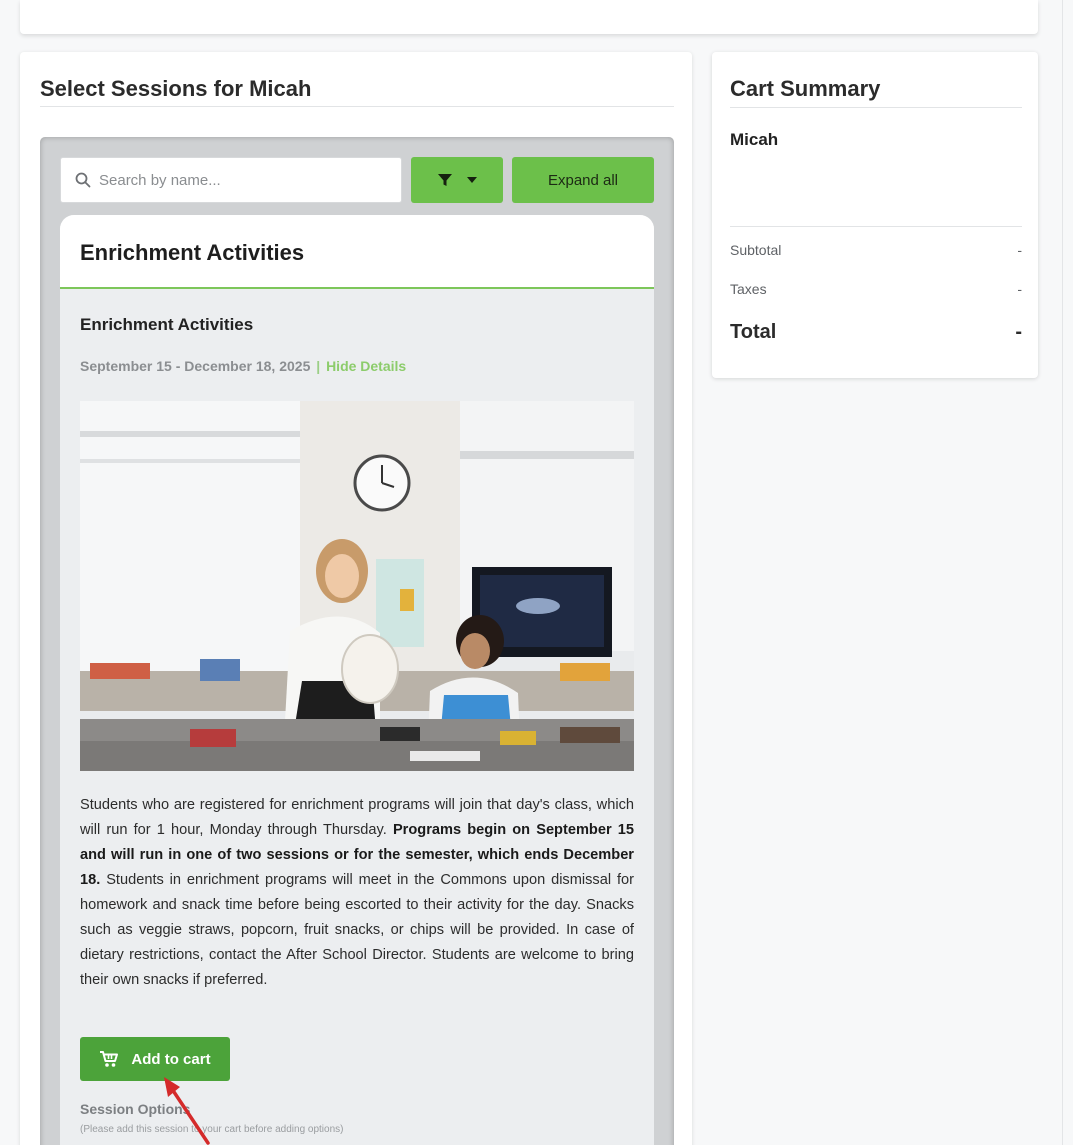 This screenshot has width=1073, height=1145. What do you see at coordinates (357, 106) in the screenshot?
I see `title-divider` at bounding box center [357, 106].